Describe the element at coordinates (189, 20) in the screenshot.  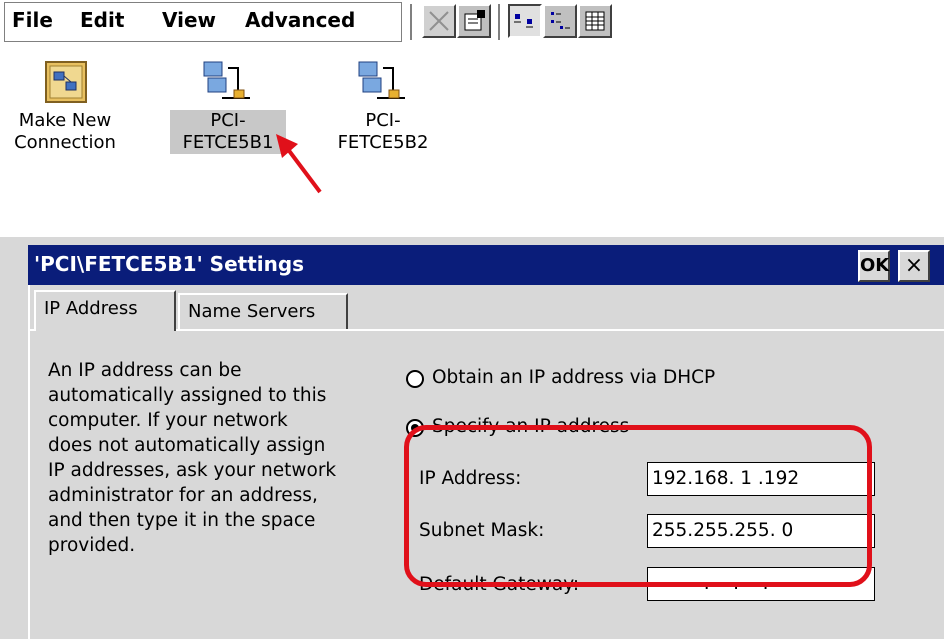
I see `menu-view: View` at that location.